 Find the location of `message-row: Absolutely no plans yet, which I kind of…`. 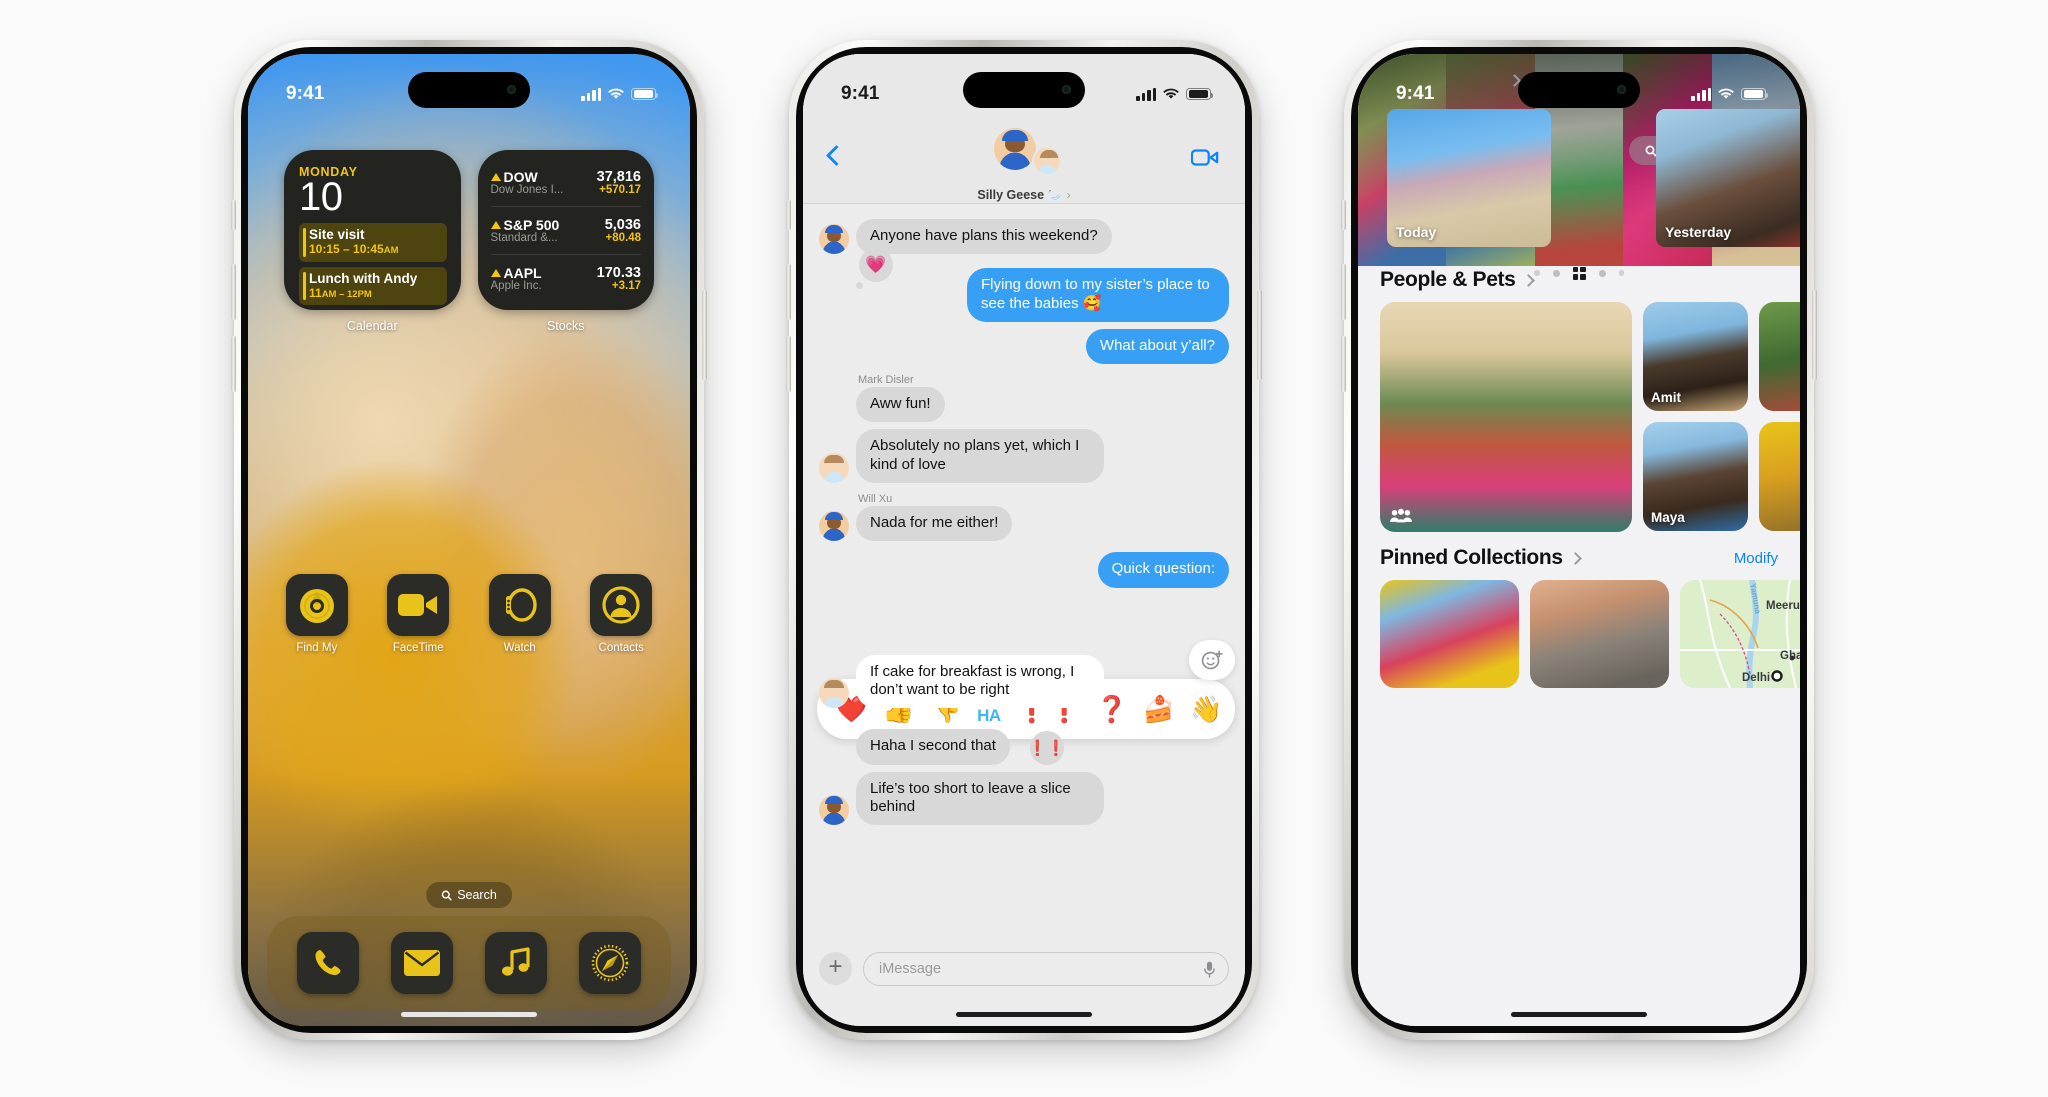

message-row: Absolutely no plans yet, which I kind of… is located at coordinates (1024, 456).